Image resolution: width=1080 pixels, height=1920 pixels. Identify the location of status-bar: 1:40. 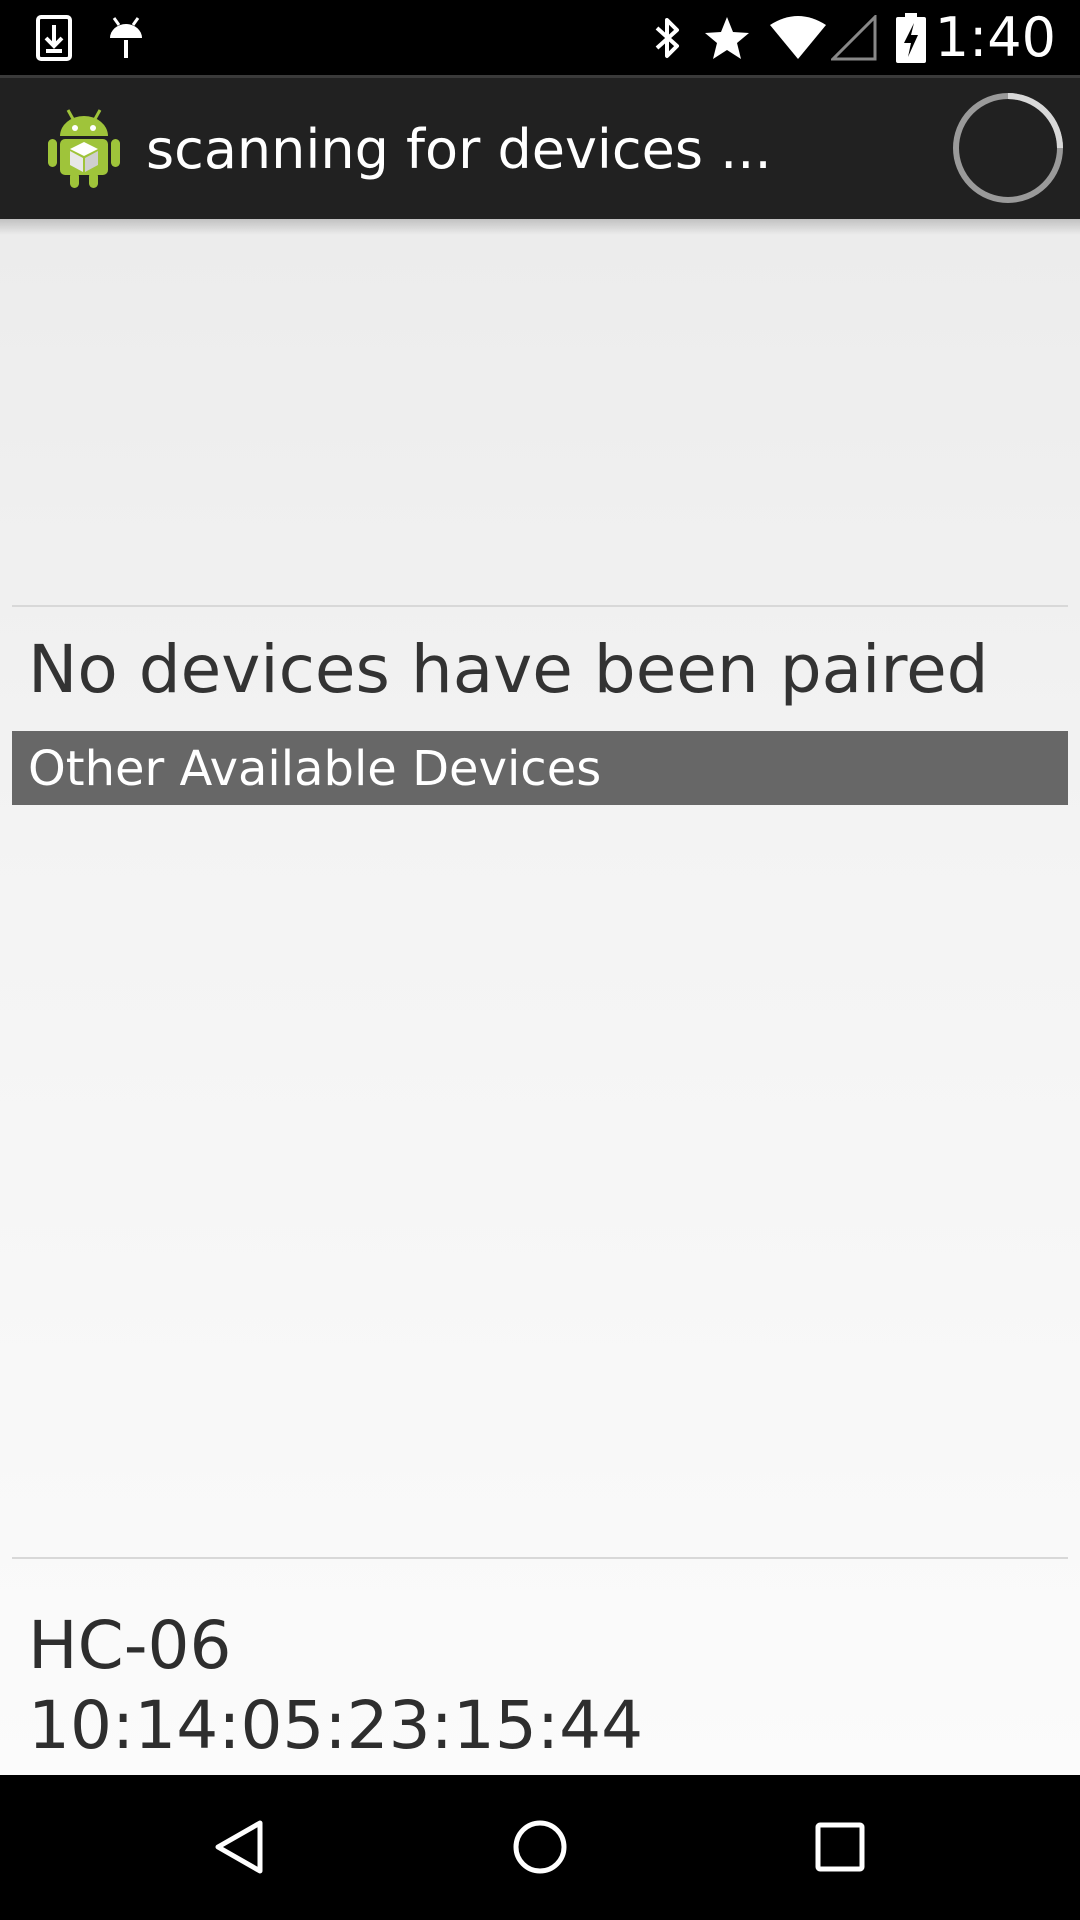
(540, 37).